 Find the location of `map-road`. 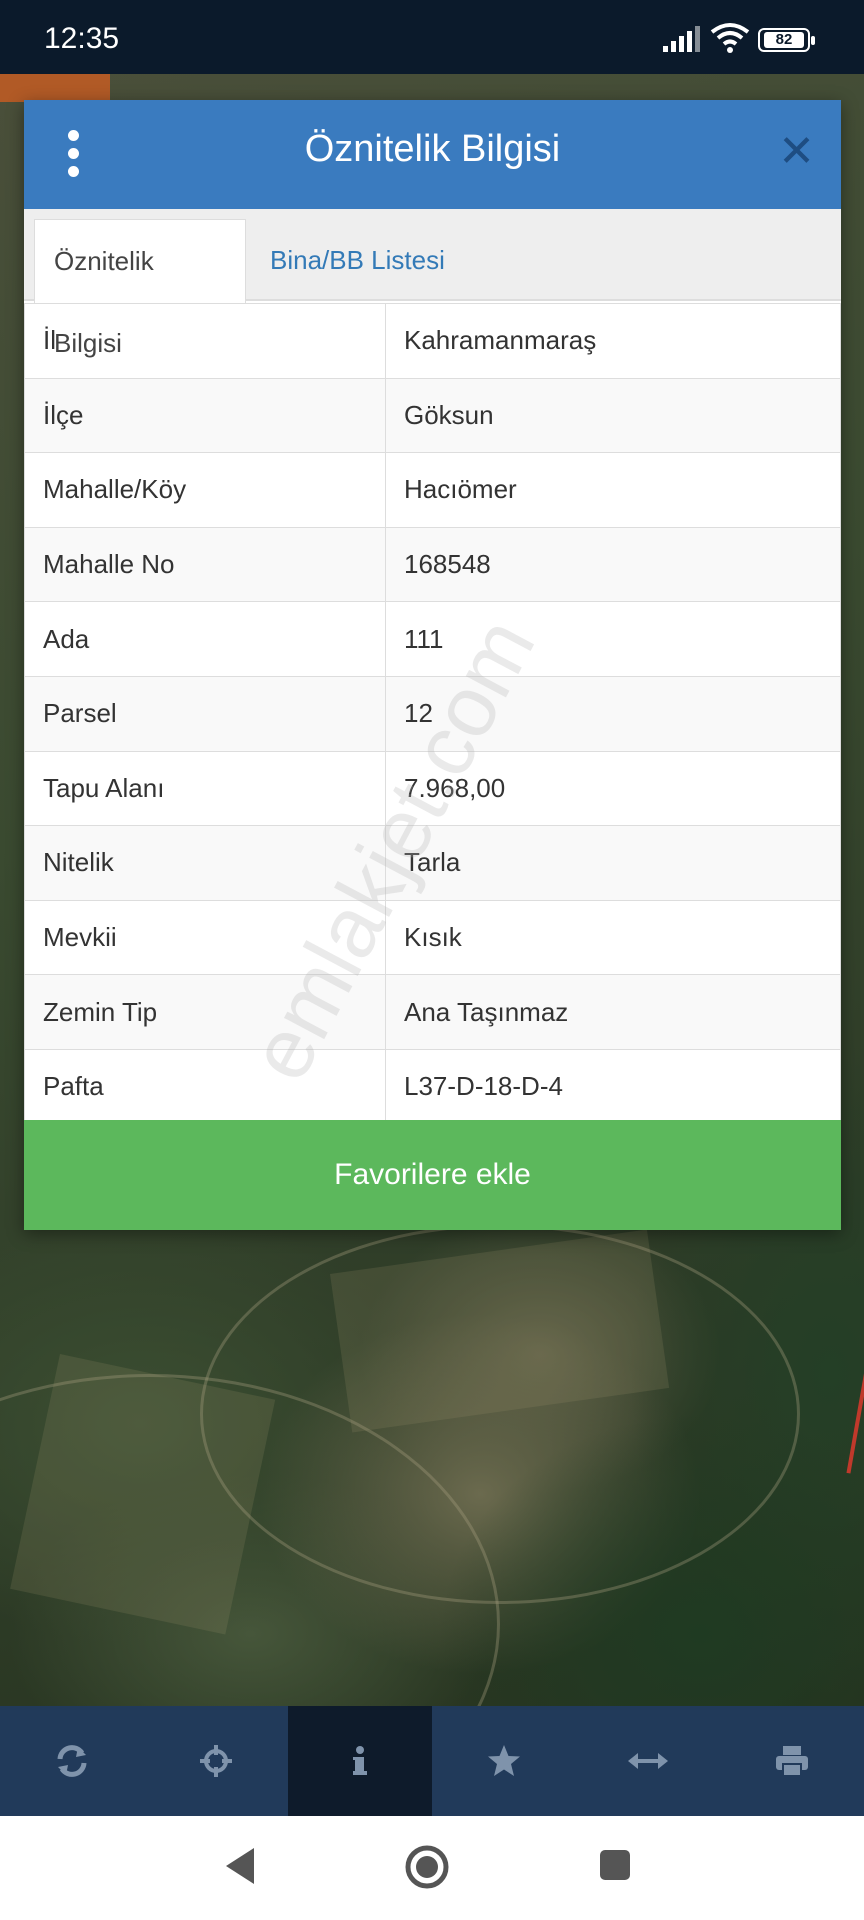

map-road is located at coordinates (500, 1414).